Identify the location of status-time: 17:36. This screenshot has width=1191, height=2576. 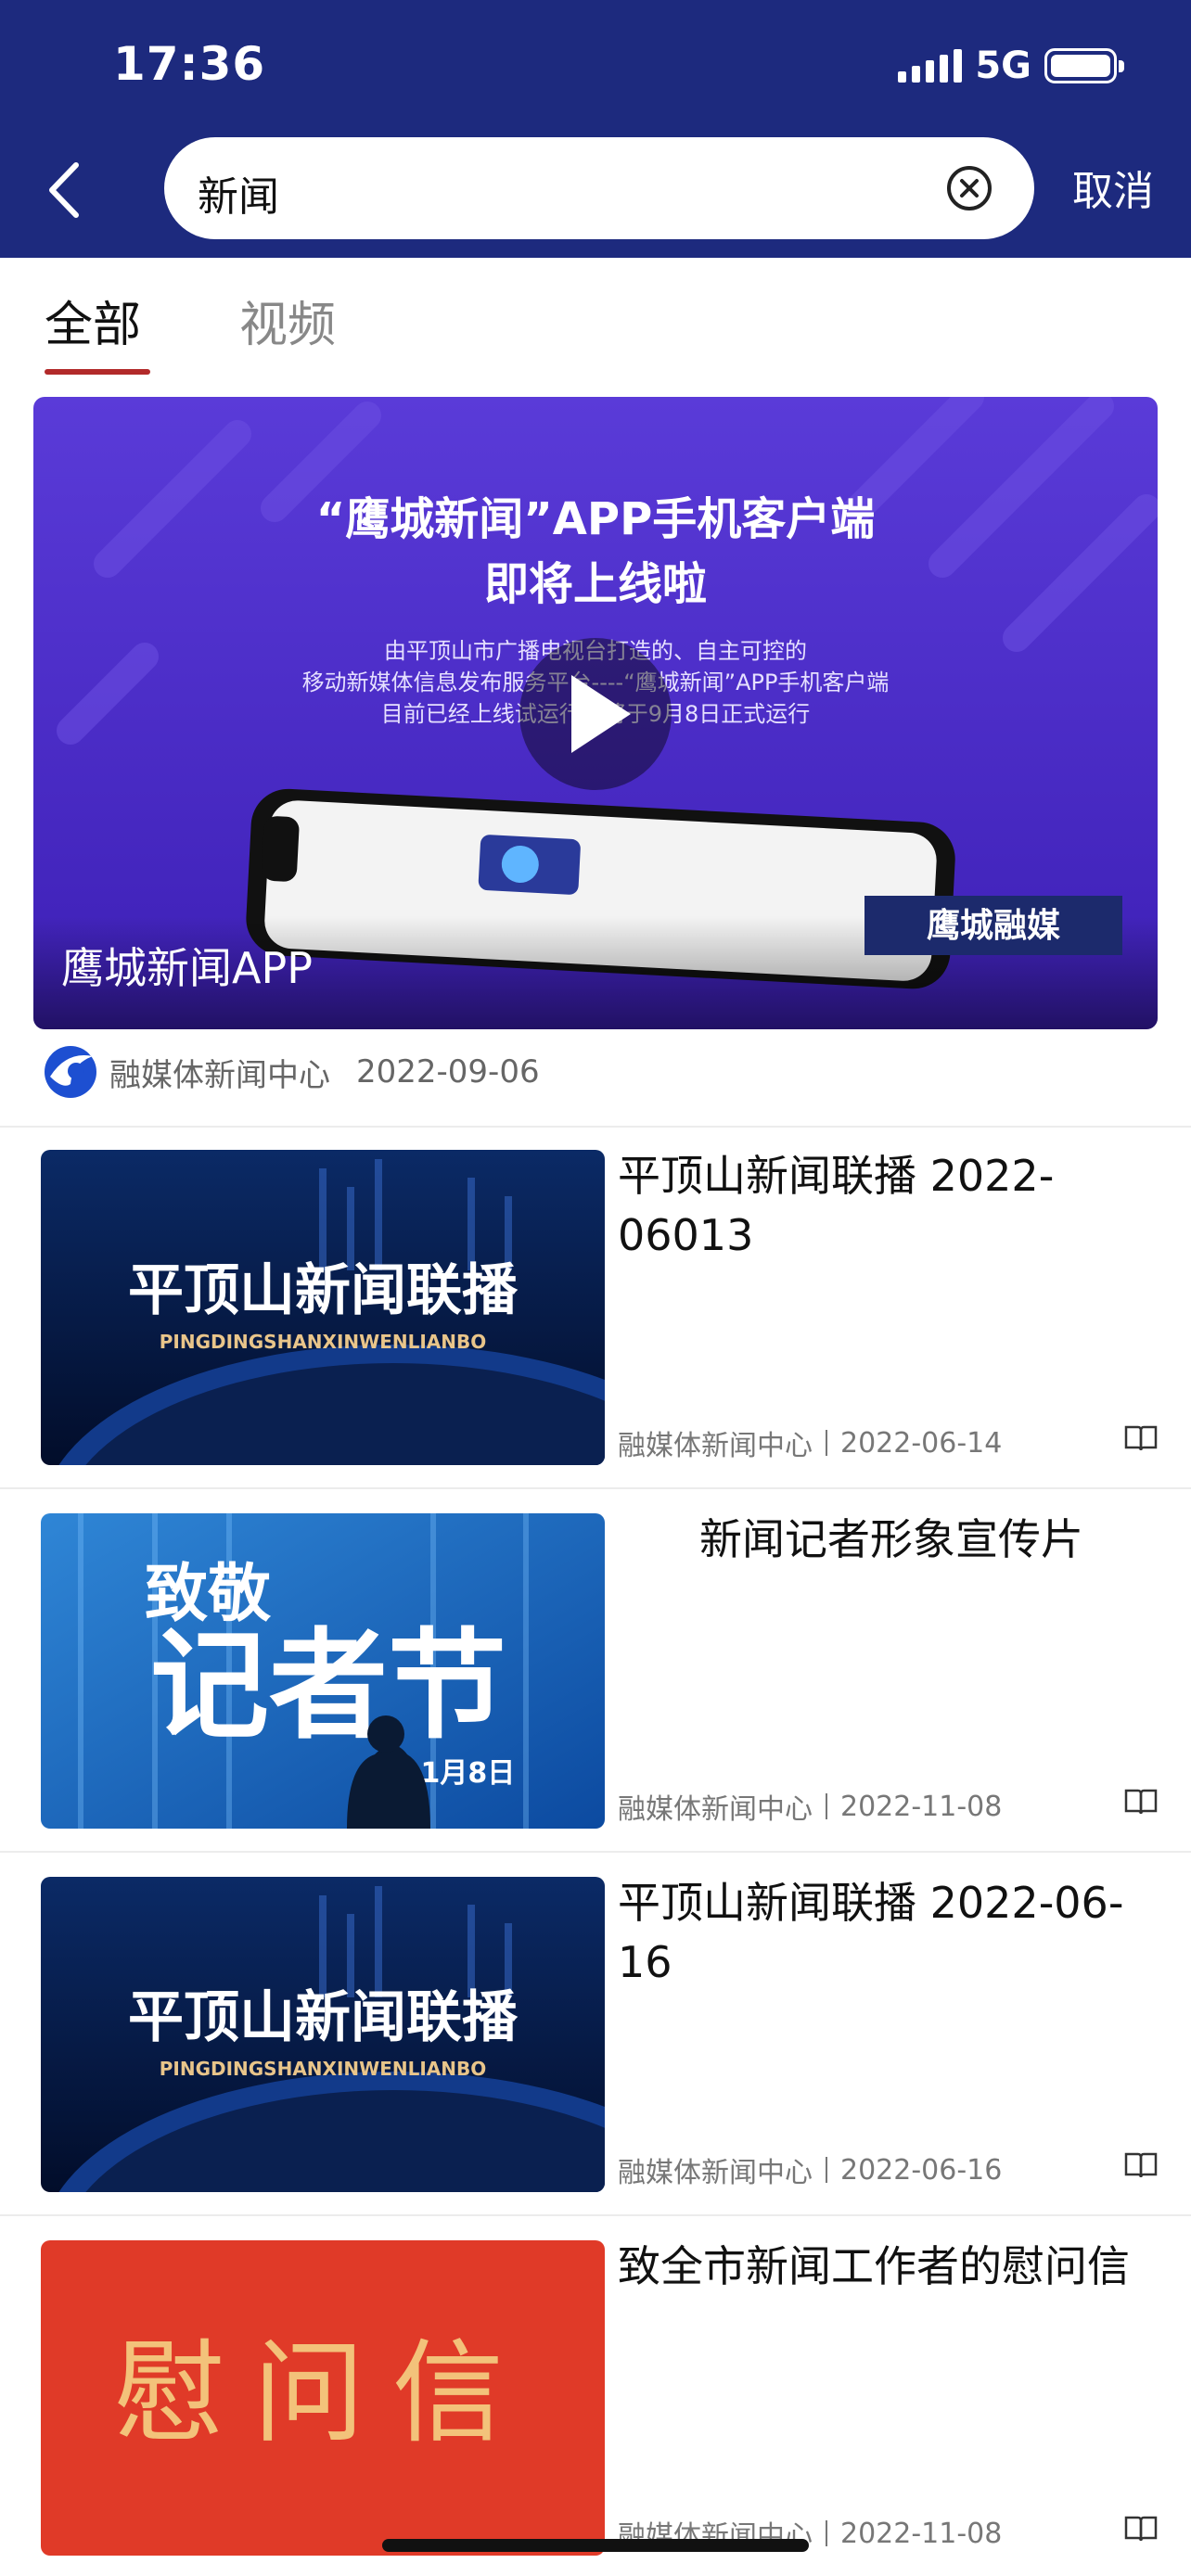
(190, 64).